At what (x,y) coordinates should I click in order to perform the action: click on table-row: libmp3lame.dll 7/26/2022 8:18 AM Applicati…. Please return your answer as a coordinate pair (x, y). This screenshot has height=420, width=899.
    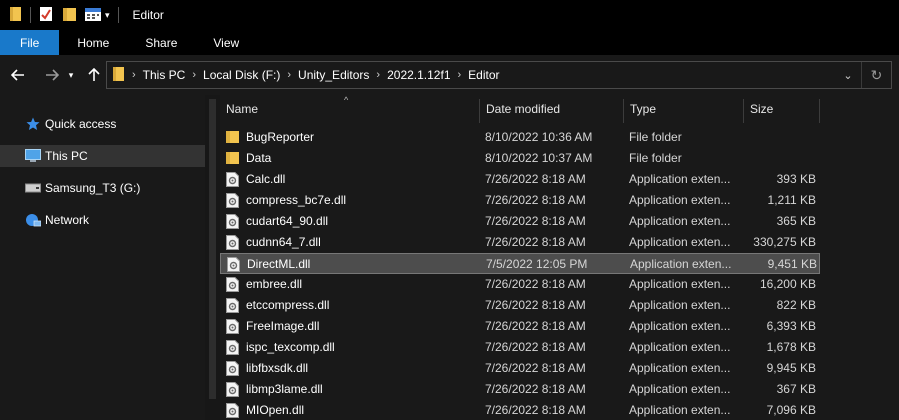
    Looking at the image, I should click on (520, 389).